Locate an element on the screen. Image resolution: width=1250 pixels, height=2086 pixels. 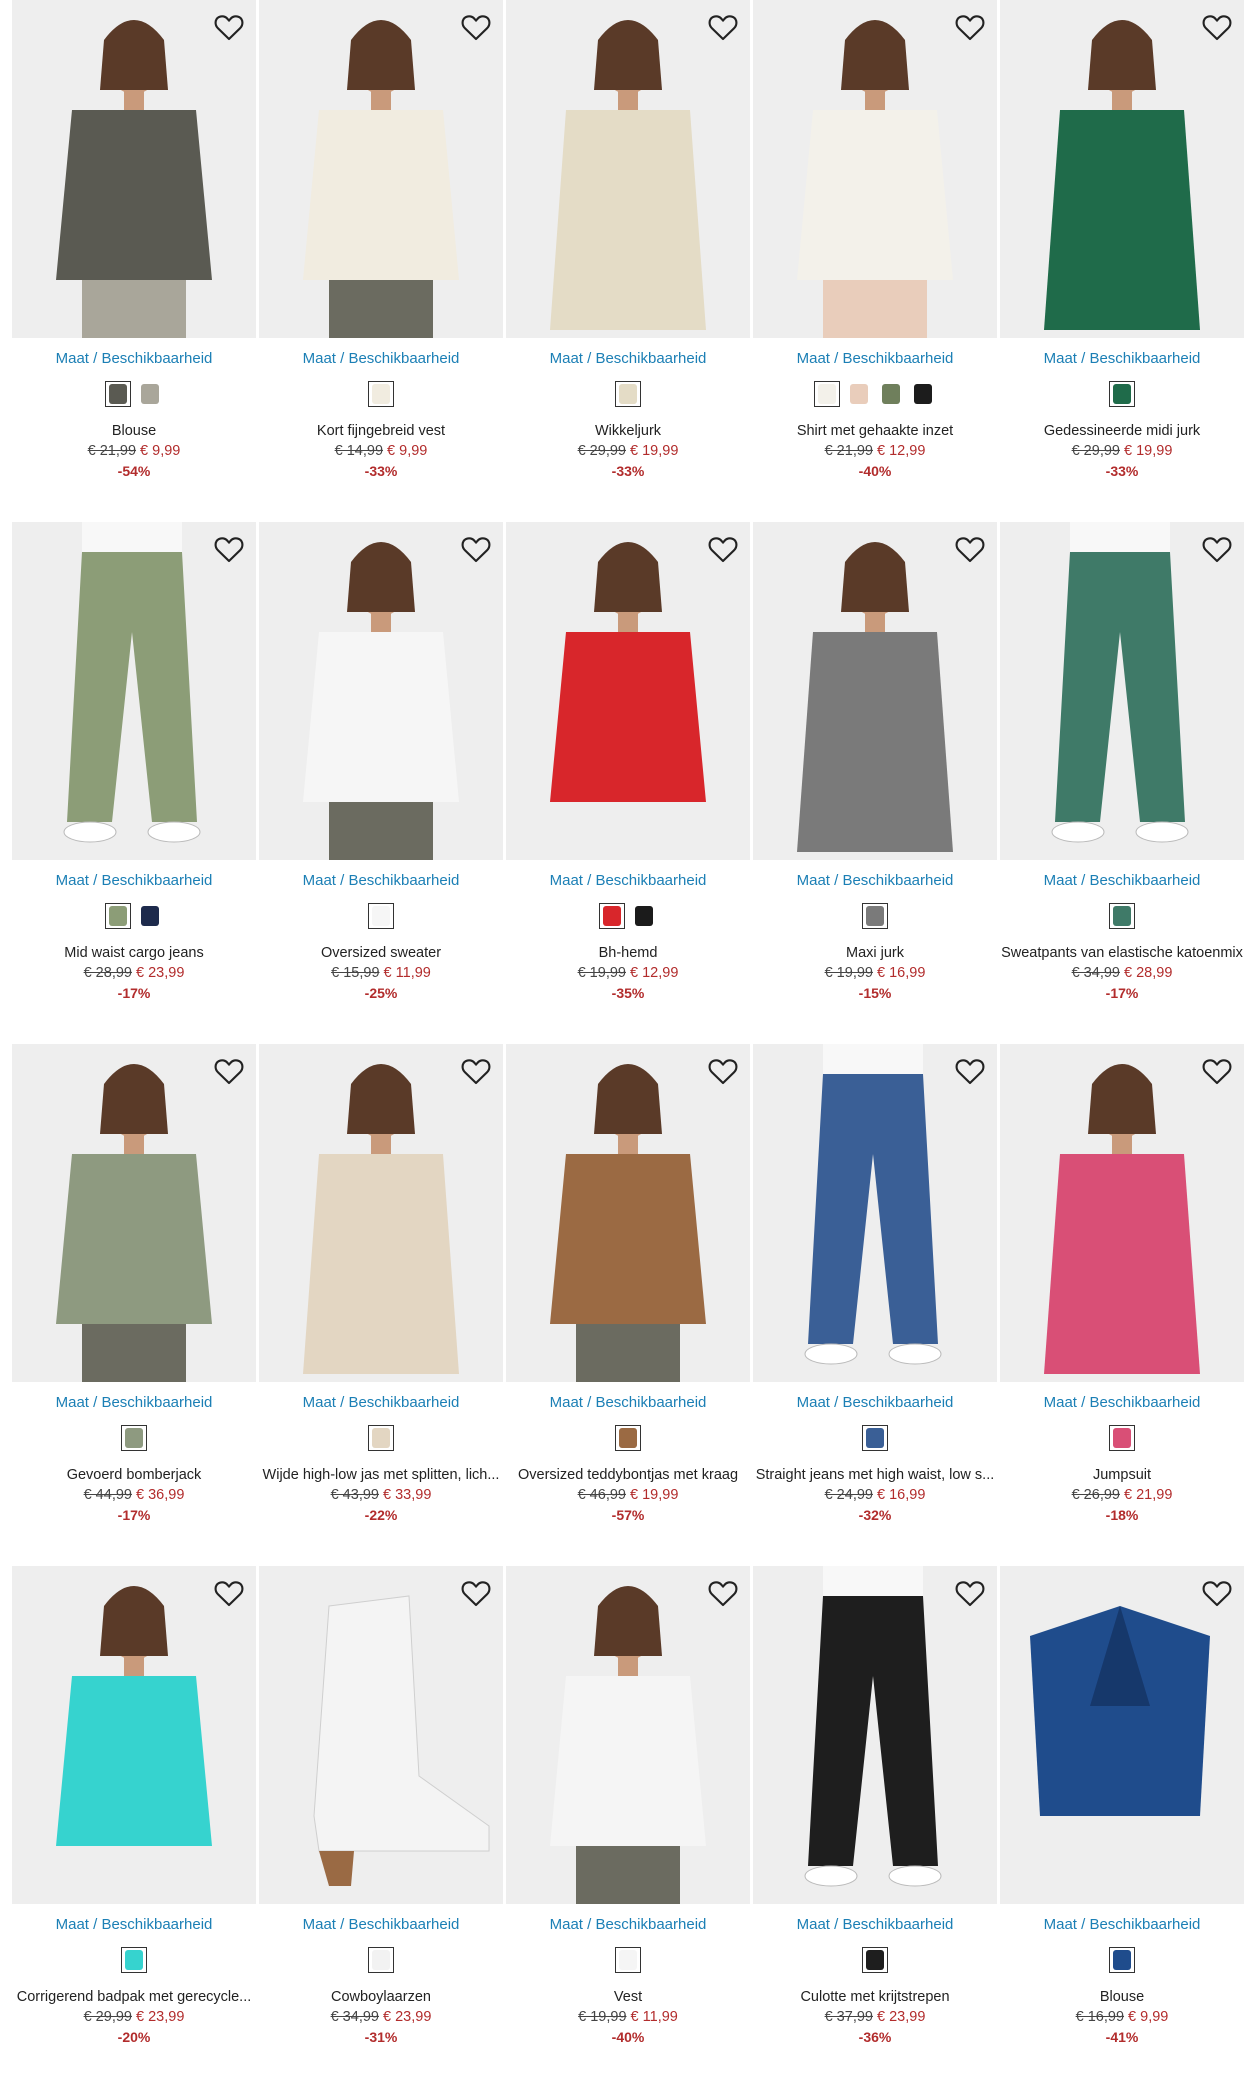
product-name: Vest is located at coordinates (628, 1997).